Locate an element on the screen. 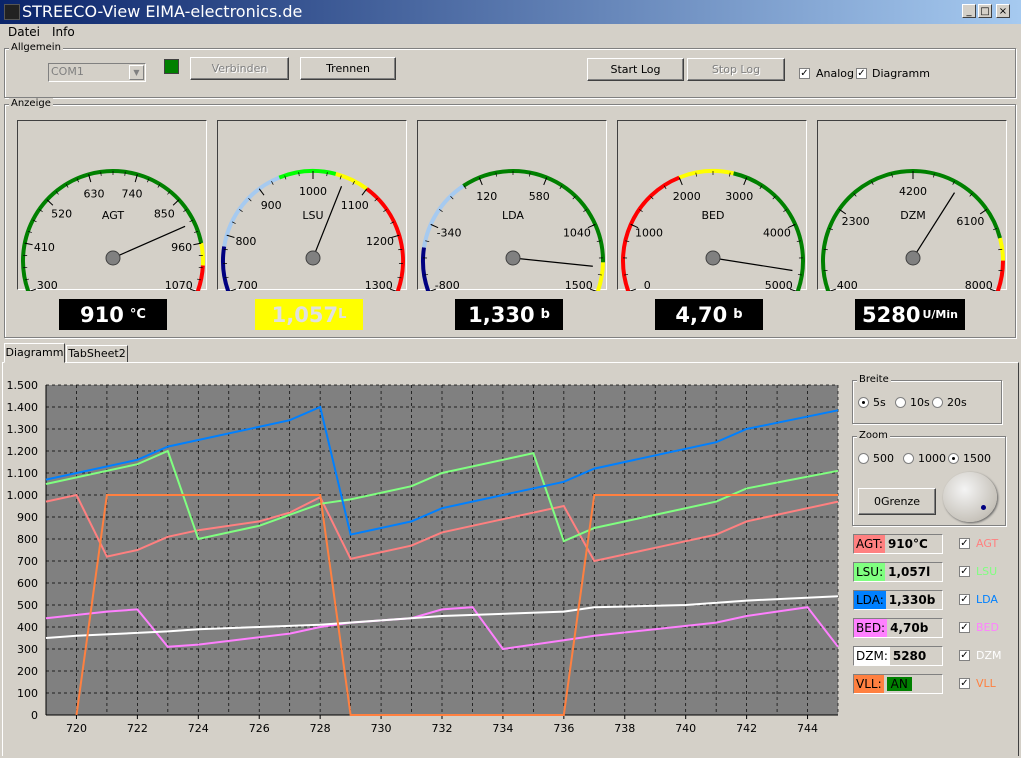 This screenshot has height=758, width=1021. series-checkbox-agt: ✓ is located at coordinates (964, 543).